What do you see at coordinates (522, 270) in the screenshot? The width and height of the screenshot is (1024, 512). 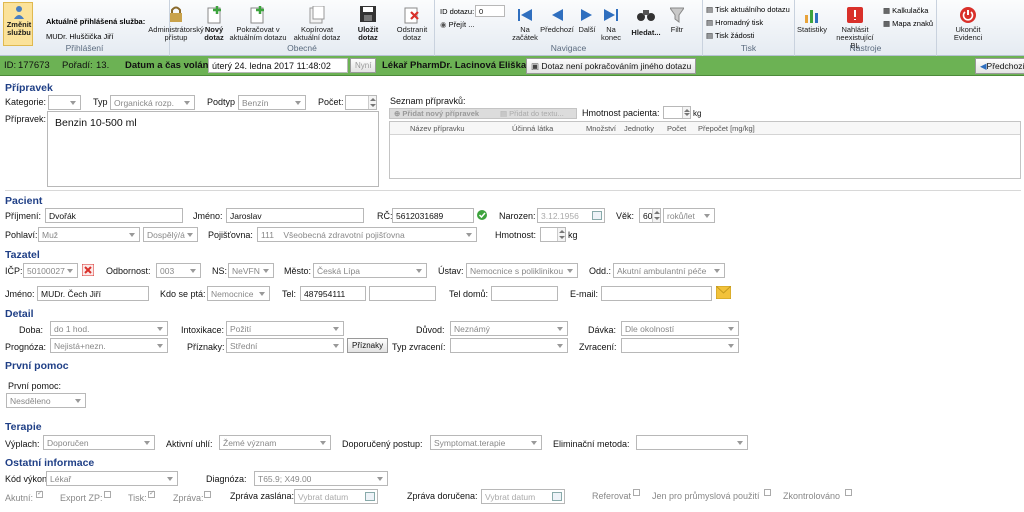 I see `institution-select: Nemocnice s poliklinikou` at bounding box center [522, 270].